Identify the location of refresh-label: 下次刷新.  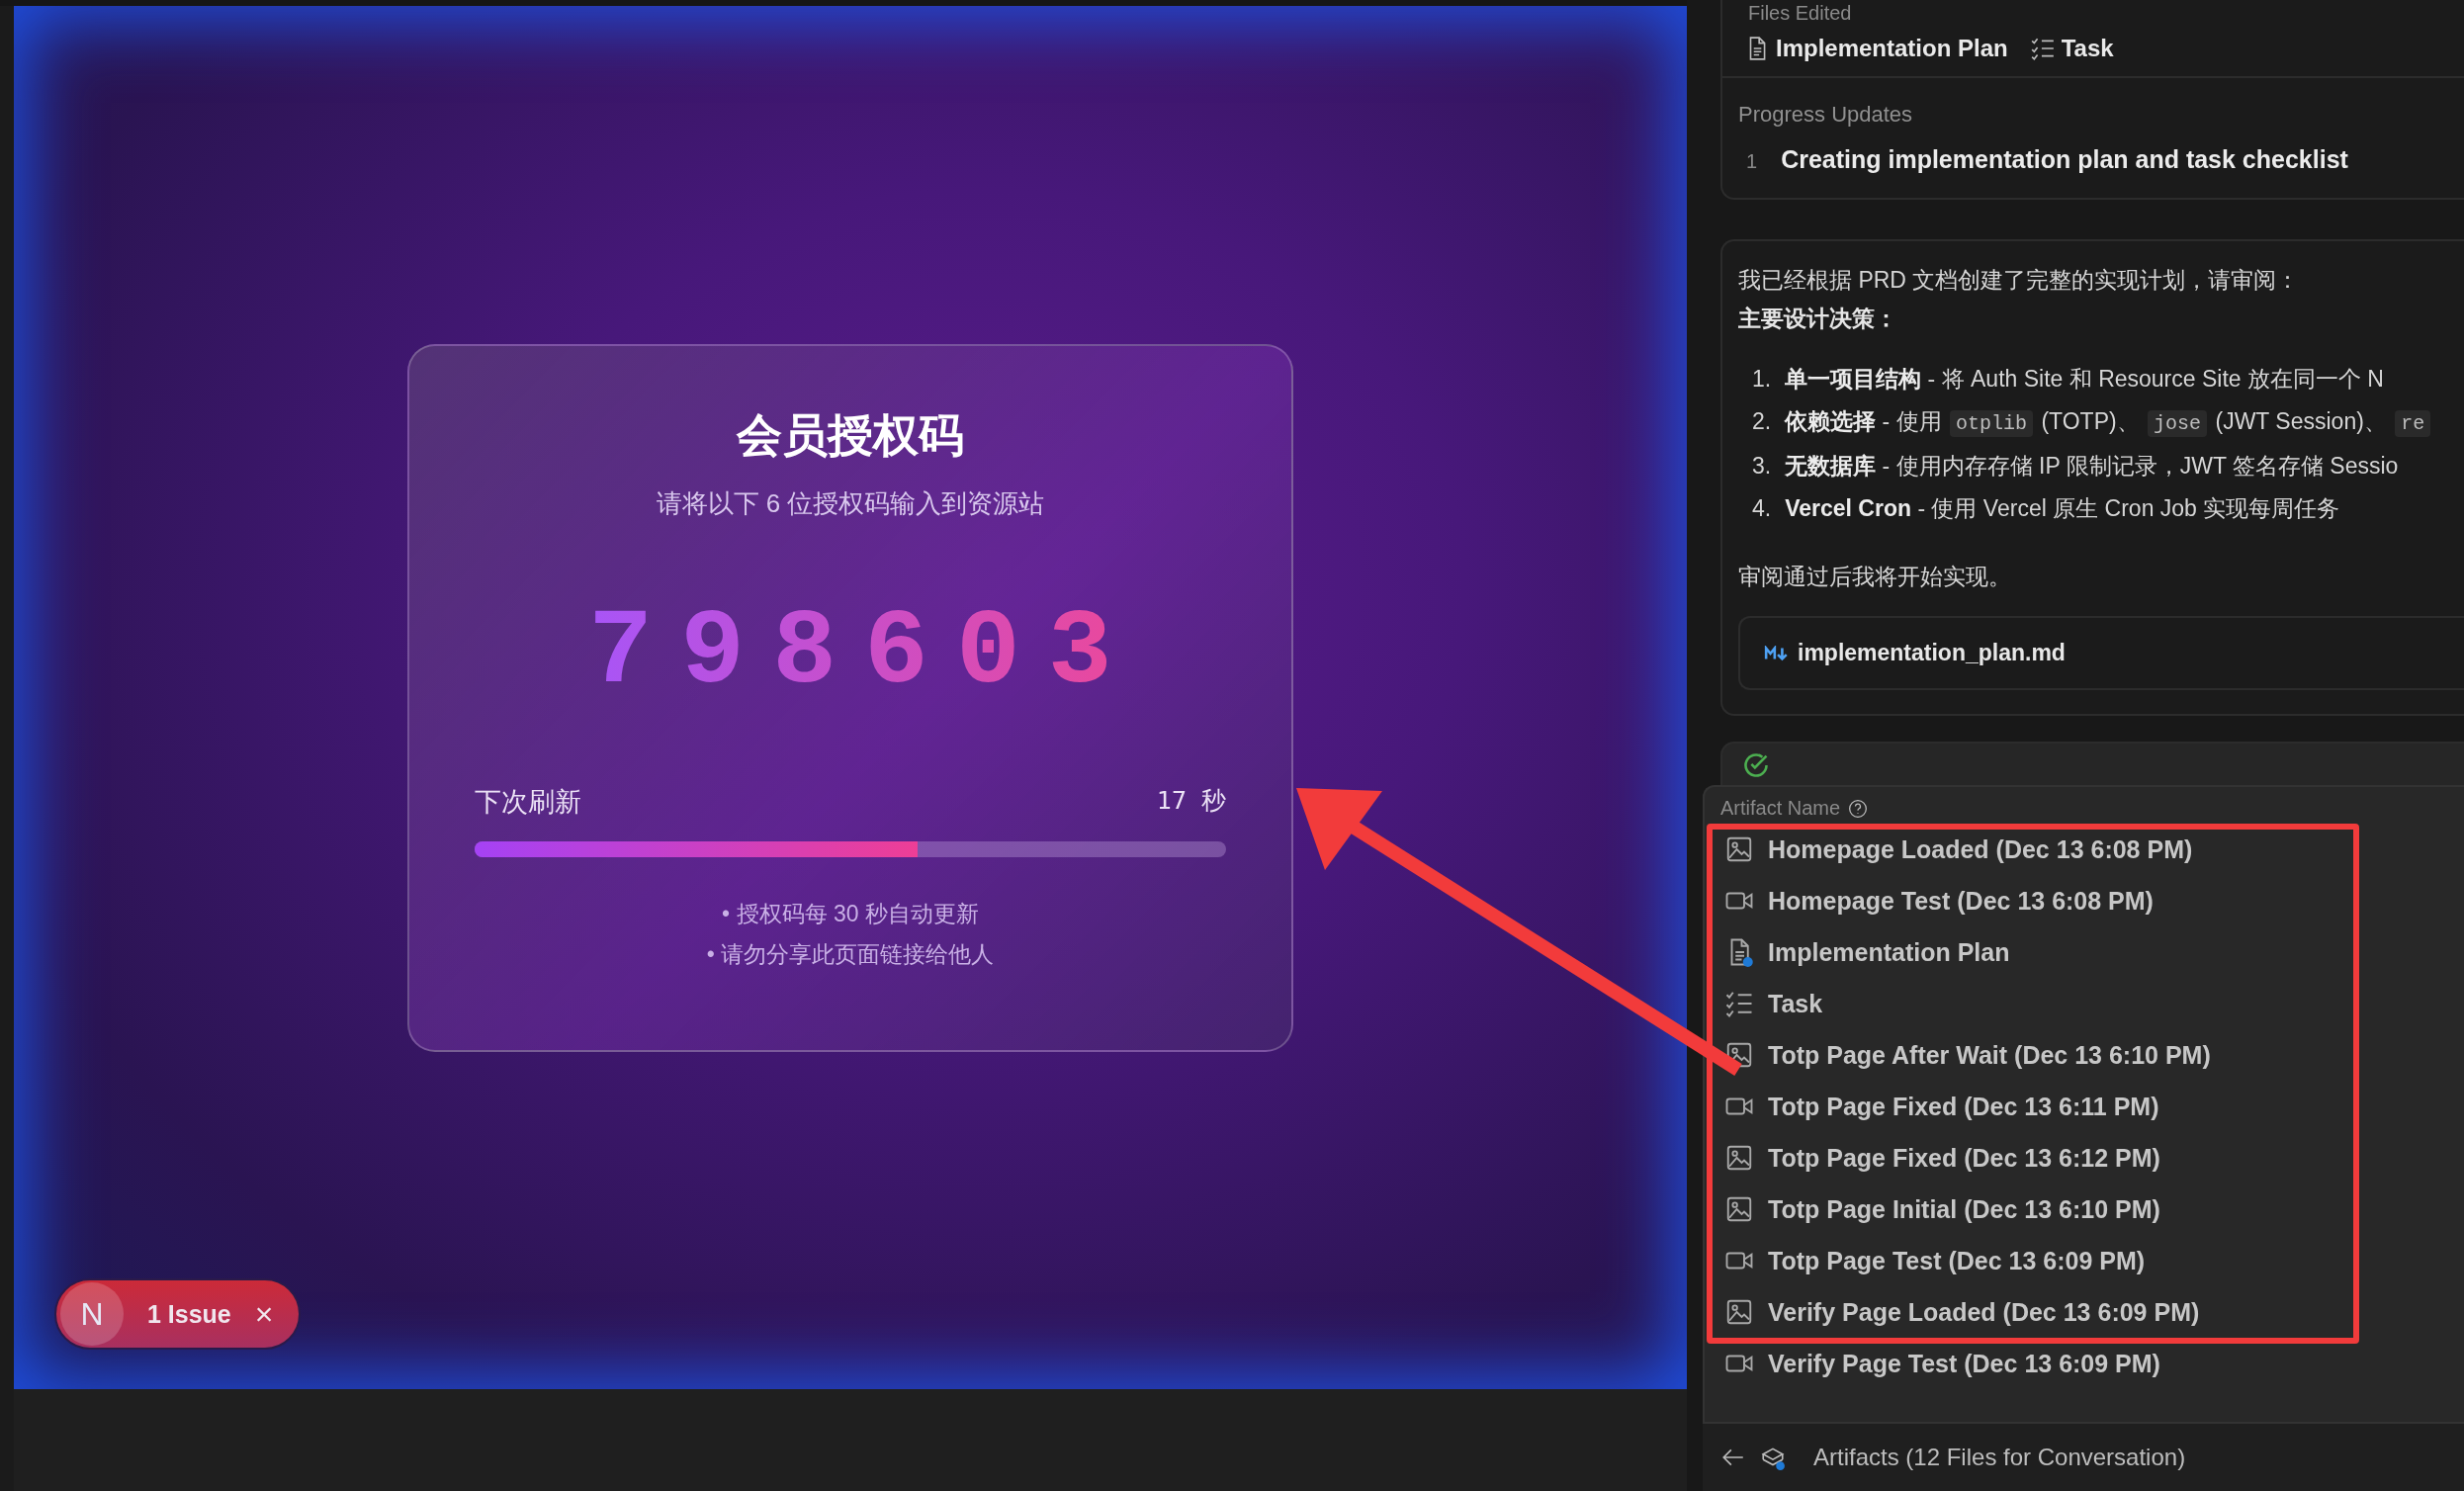
(528, 802).